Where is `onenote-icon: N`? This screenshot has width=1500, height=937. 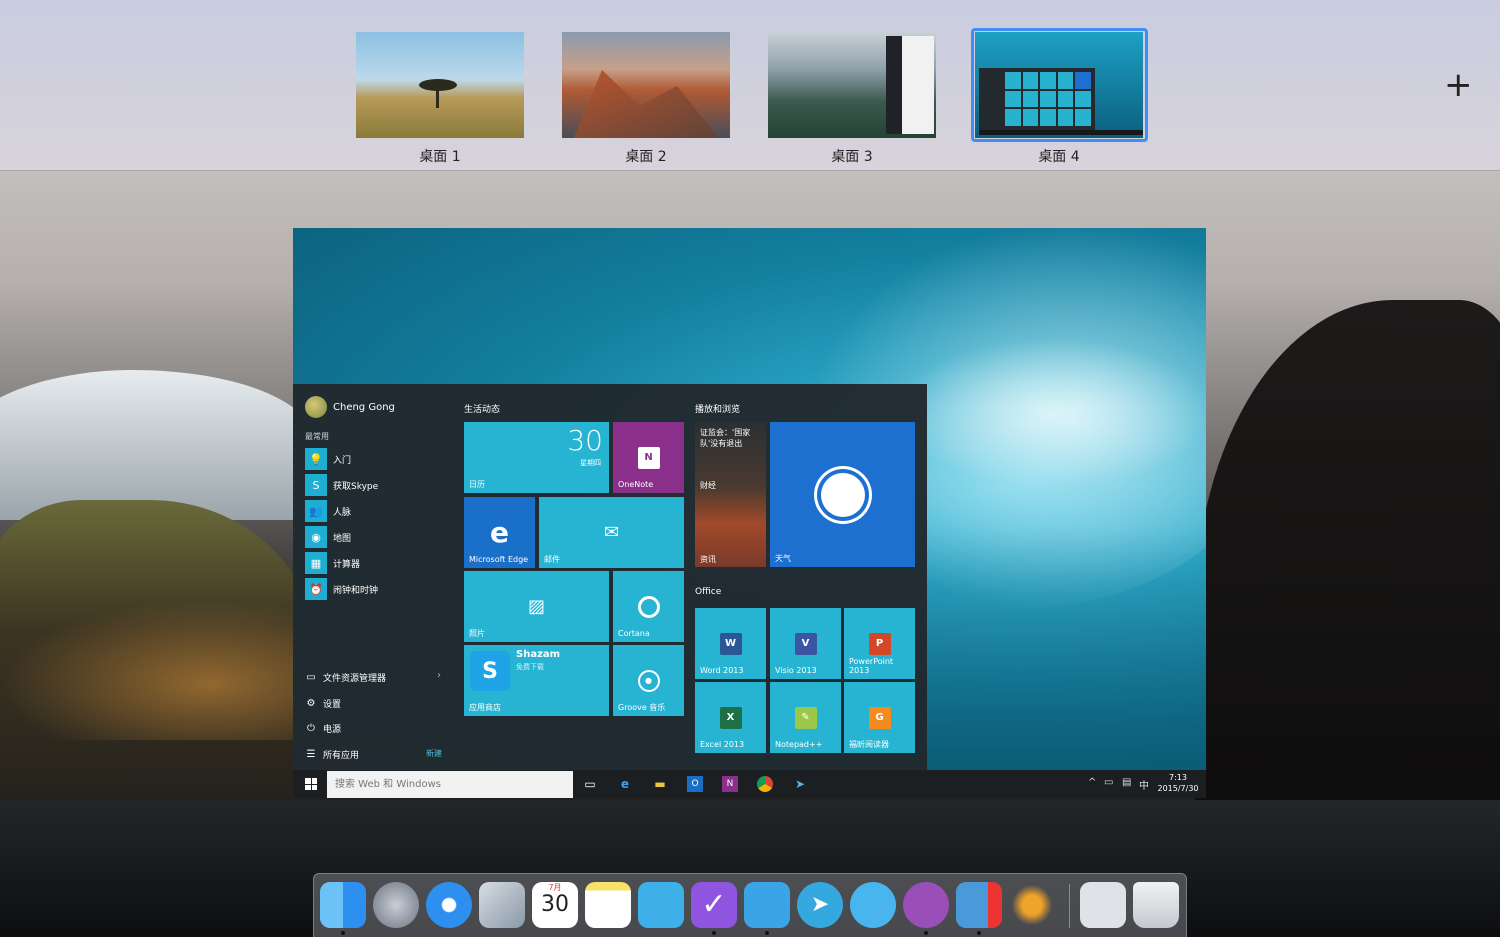 onenote-icon: N is located at coordinates (648, 457).